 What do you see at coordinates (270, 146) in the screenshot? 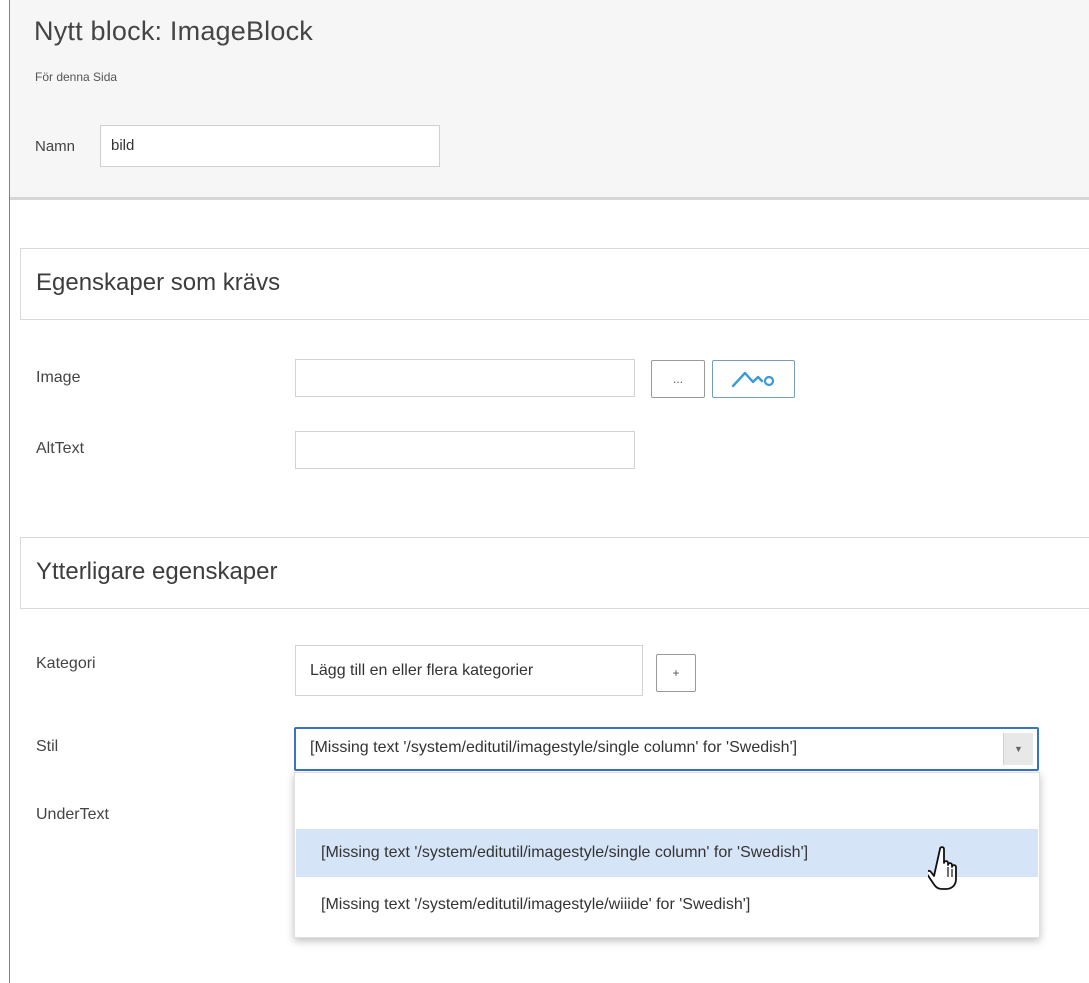
I see `name-input: bild` at bounding box center [270, 146].